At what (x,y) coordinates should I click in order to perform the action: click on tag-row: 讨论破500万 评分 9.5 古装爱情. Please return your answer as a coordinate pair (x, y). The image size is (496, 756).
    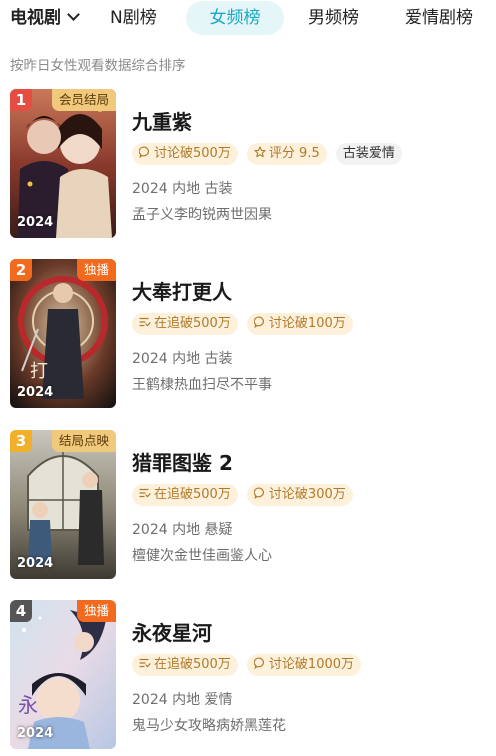
    Looking at the image, I should click on (269, 155).